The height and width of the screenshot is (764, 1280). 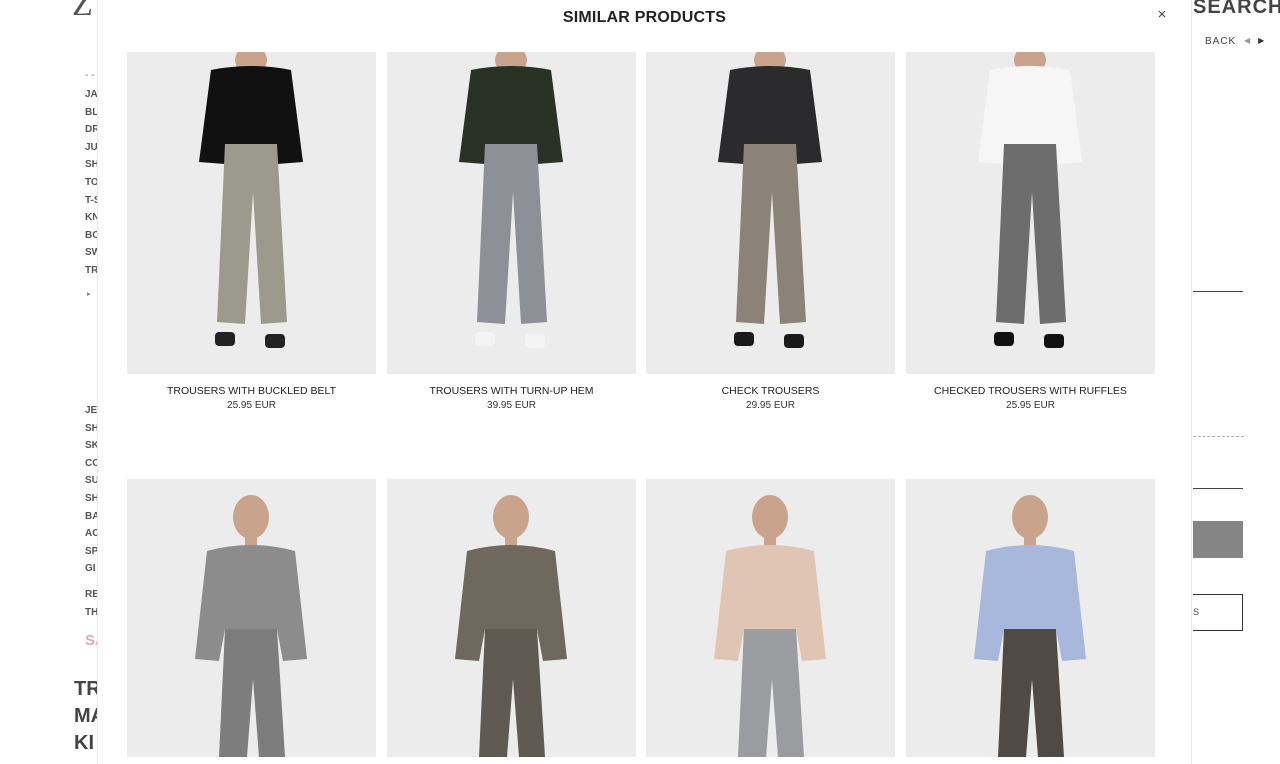 What do you see at coordinates (1254, 40) in the screenshot?
I see `back-pagination: ◀ ▶` at bounding box center [1254, 40].